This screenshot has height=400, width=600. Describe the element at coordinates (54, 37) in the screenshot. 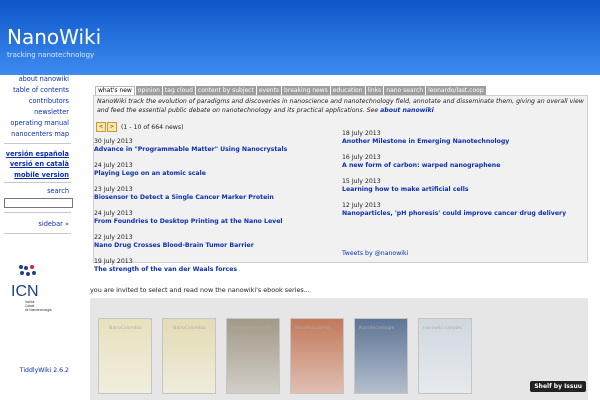

I see `site-title: NanoWiki` at that location.